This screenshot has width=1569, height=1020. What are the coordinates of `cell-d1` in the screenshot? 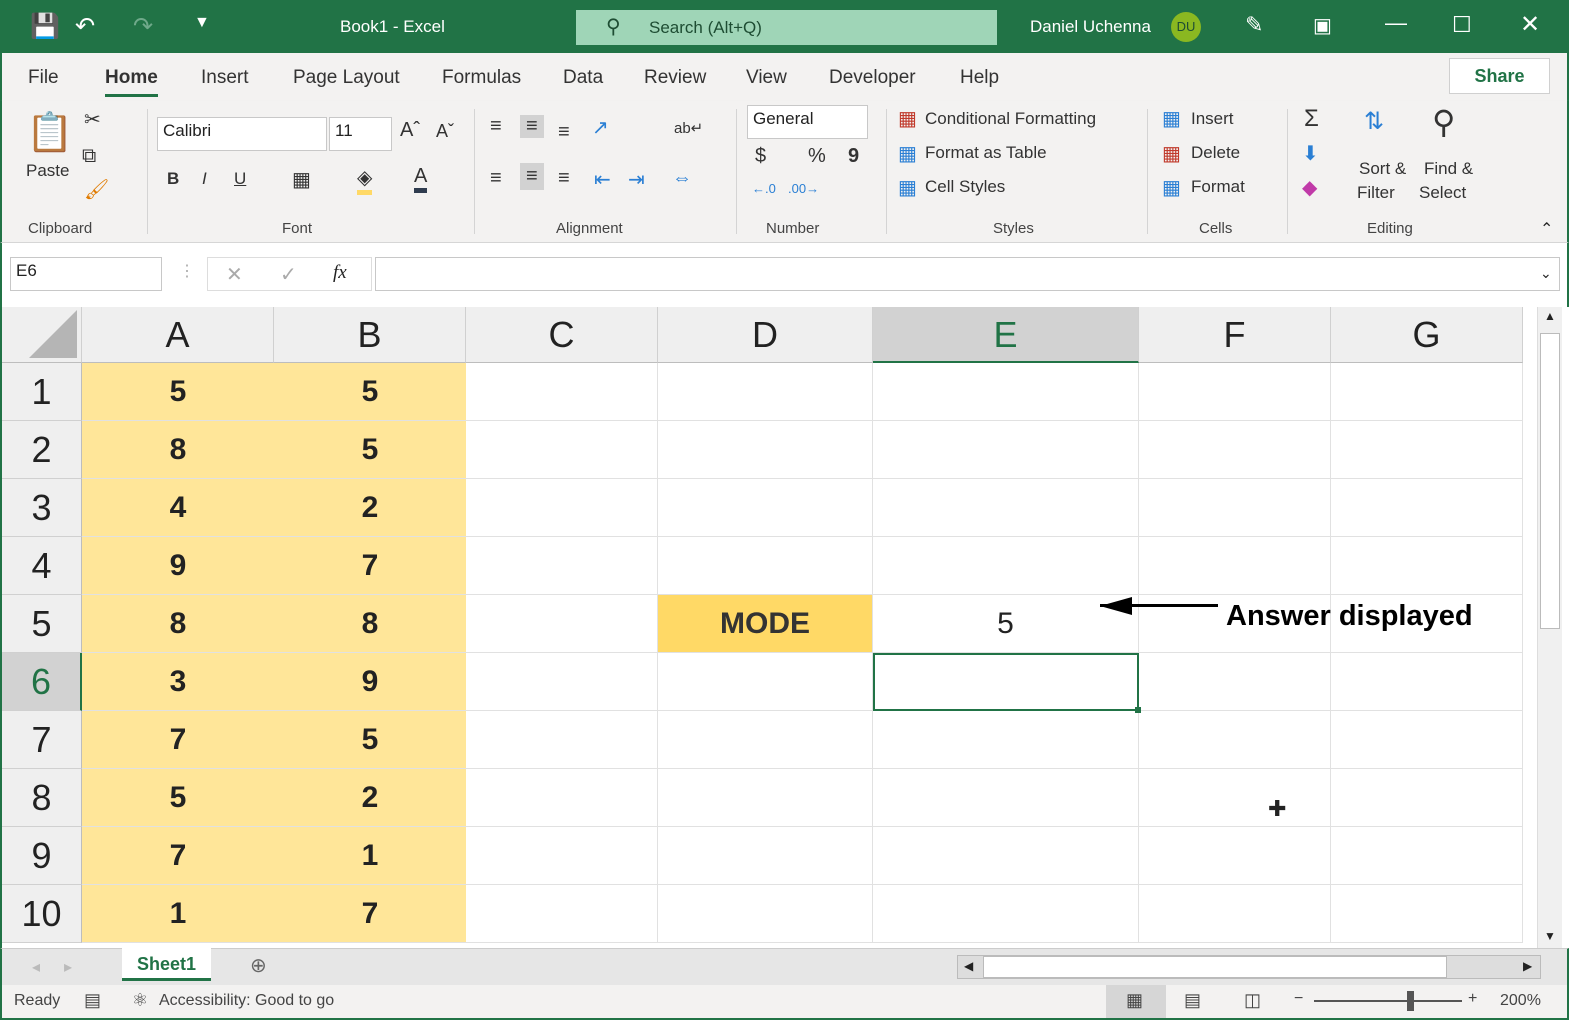 It's located at (765, 392).